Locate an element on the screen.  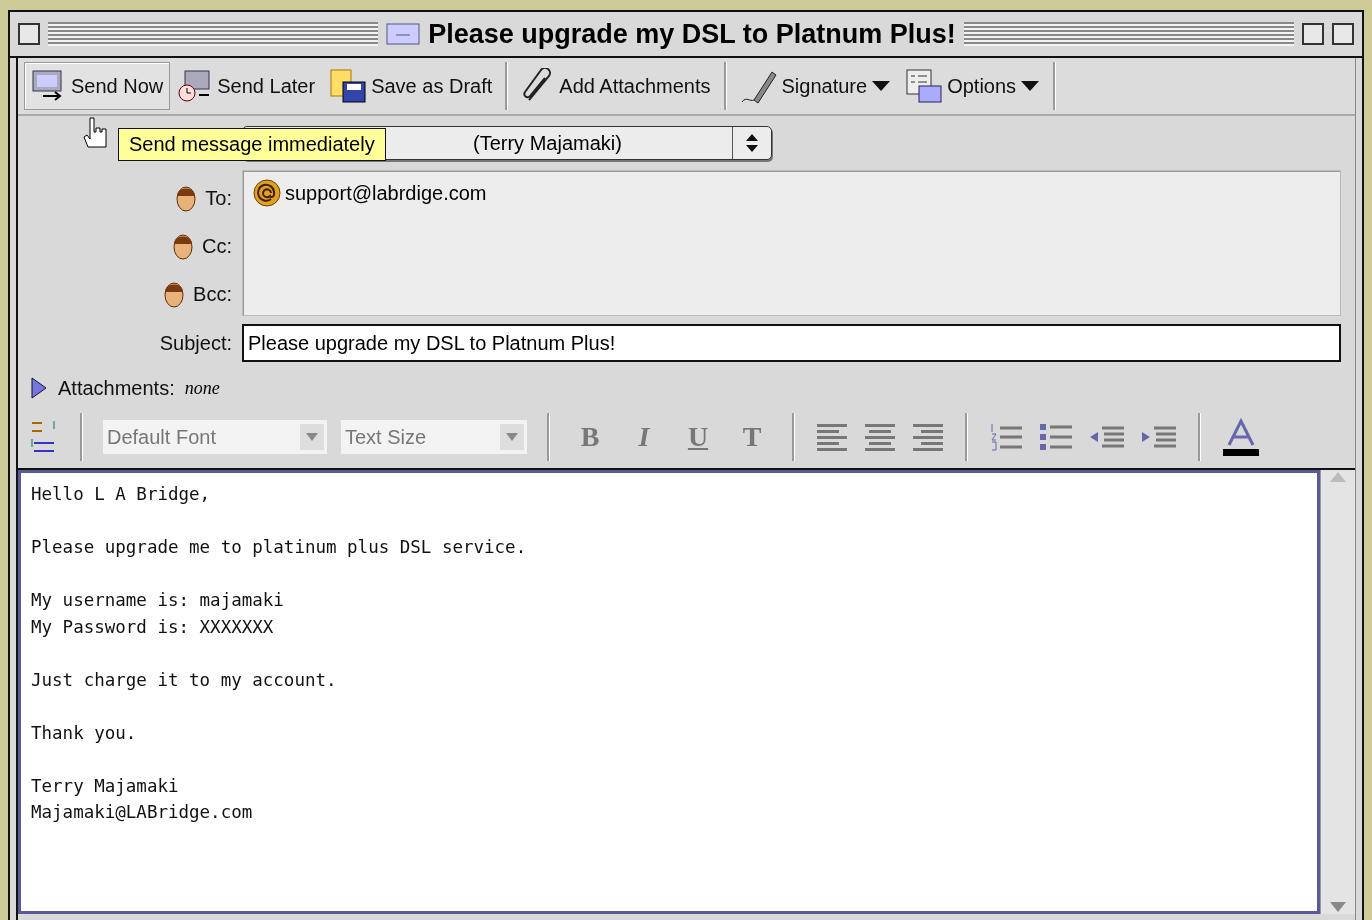
toolbar-button: Save as Draft is located at coordinates (411, 86).